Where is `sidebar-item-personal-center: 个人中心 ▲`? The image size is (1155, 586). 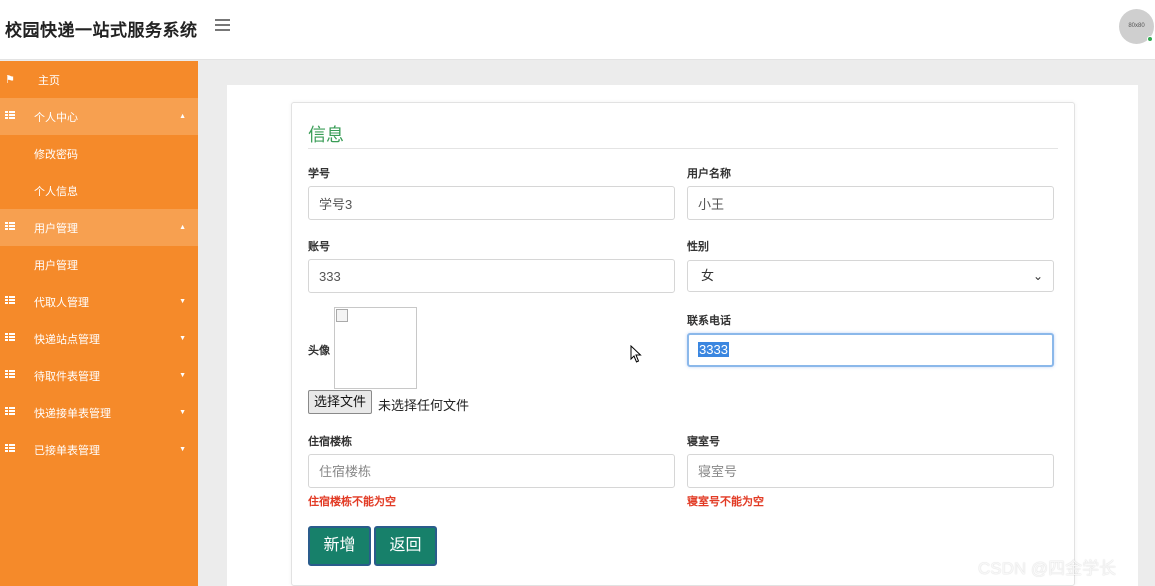 sidebar-item-personal-center: 个人中心 ▲ is located at coordinates (99, 116).